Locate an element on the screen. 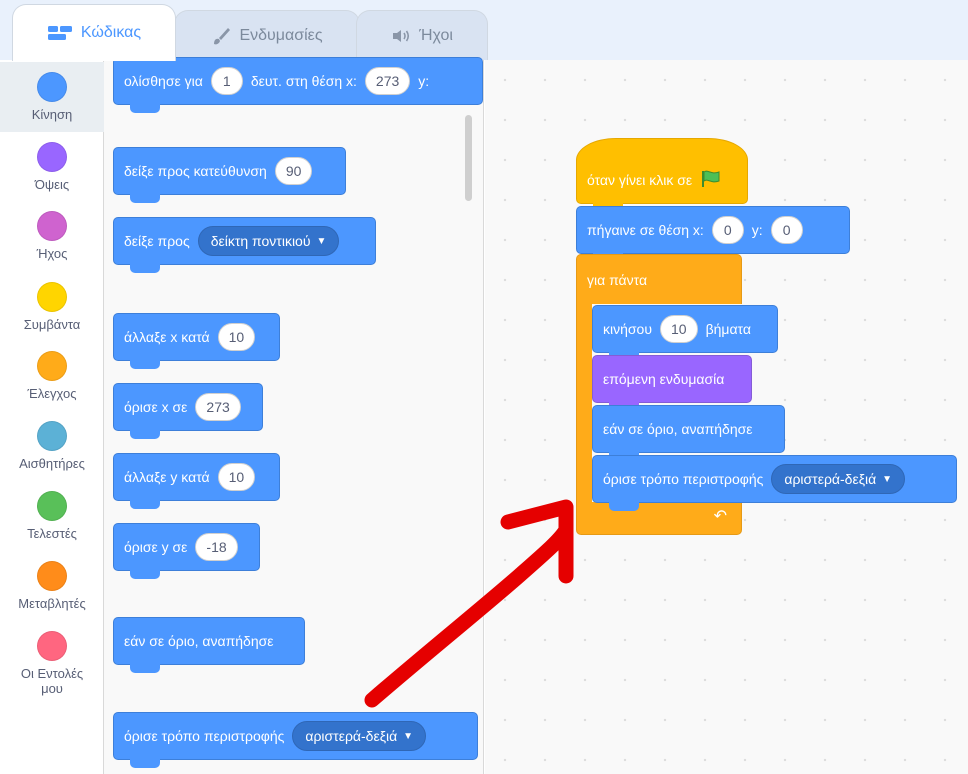 The image size is (968, 774). forever-block-bottom: ↶ is located at coordinates (659, 518).